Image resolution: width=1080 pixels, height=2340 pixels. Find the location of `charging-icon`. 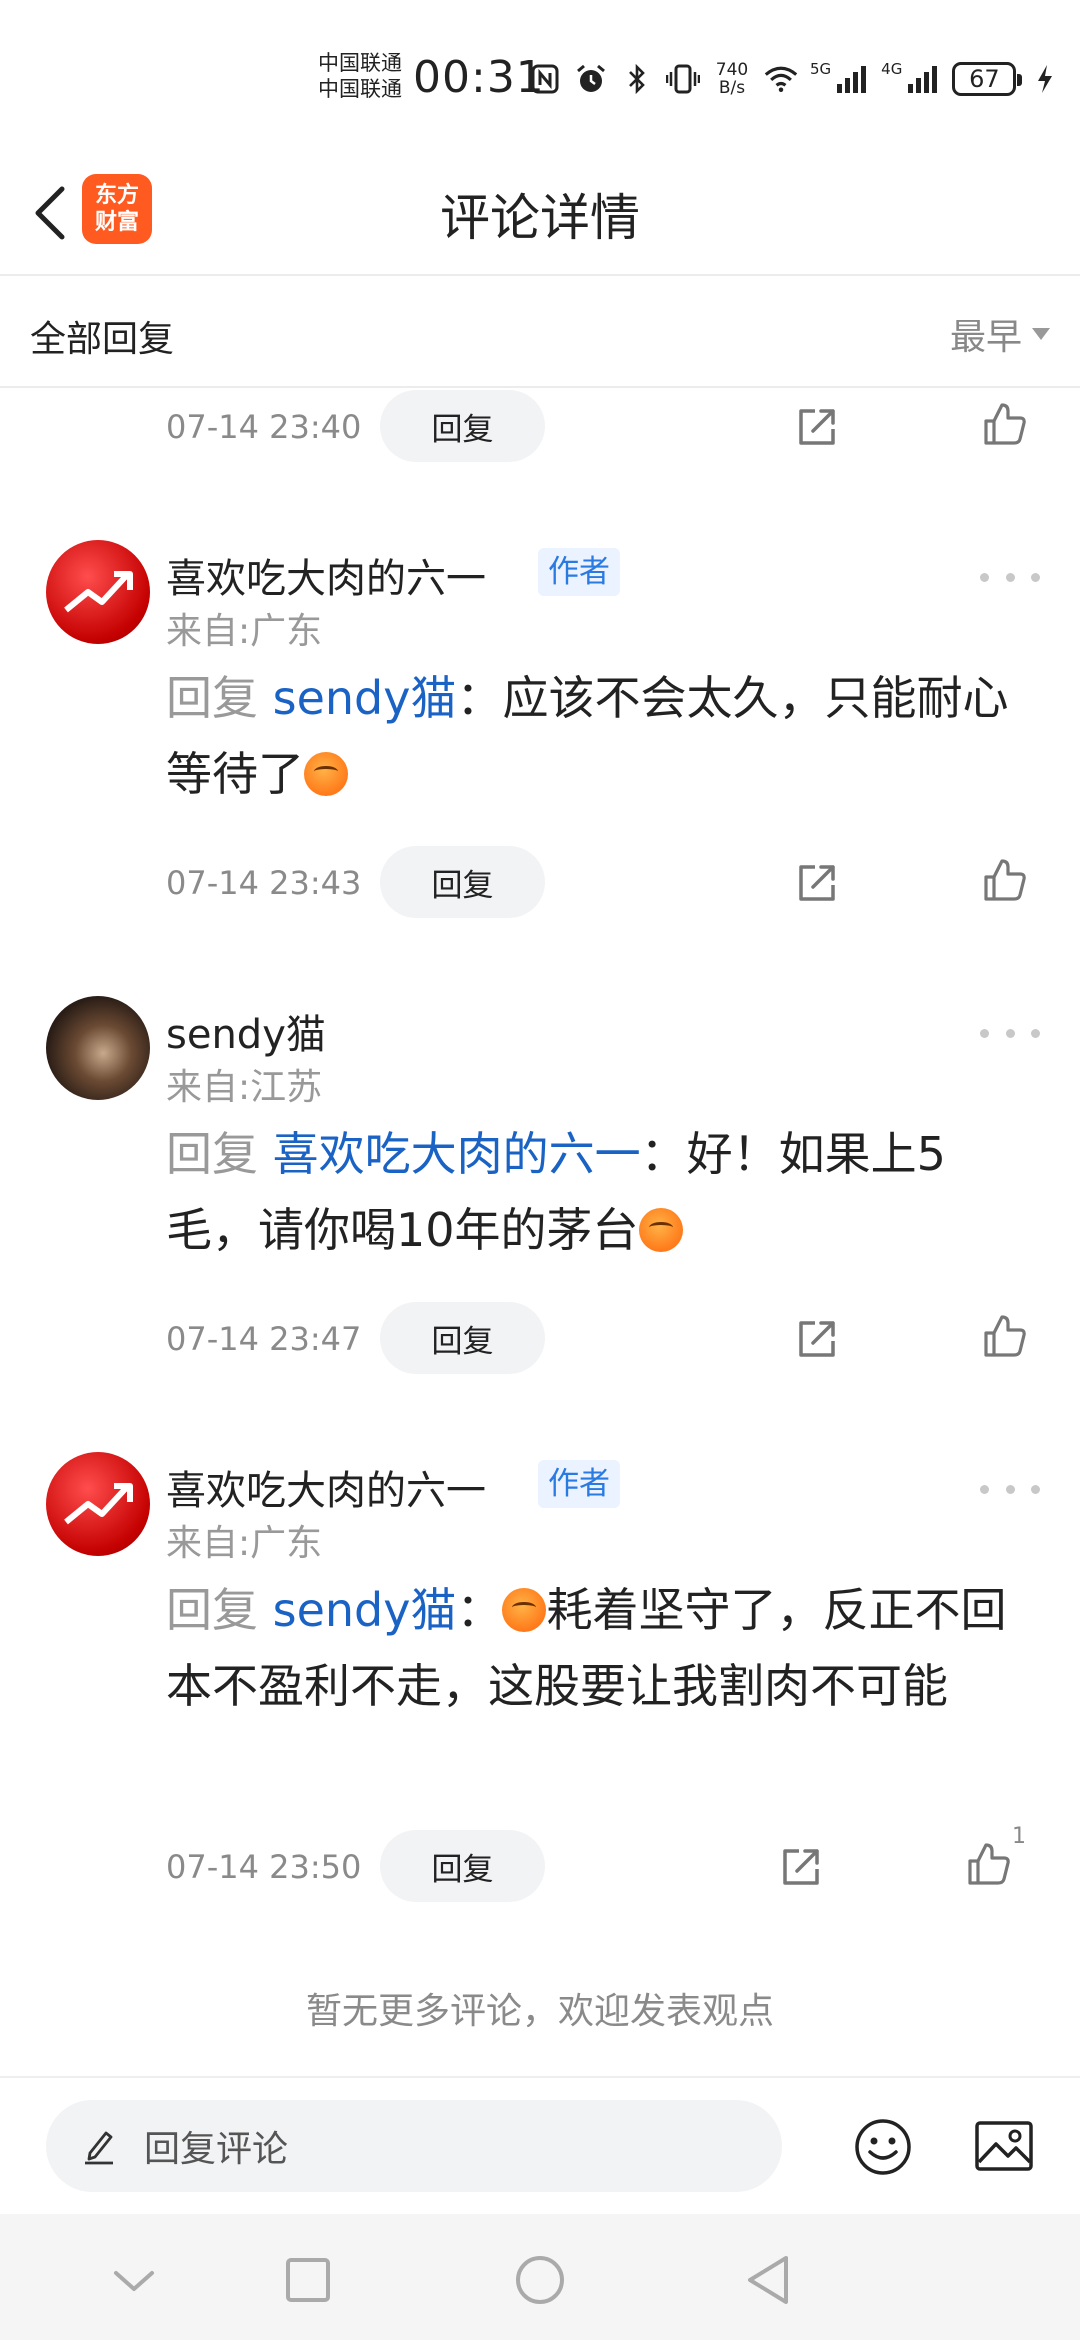

charging-icon is located at coordinates (1045, 79).